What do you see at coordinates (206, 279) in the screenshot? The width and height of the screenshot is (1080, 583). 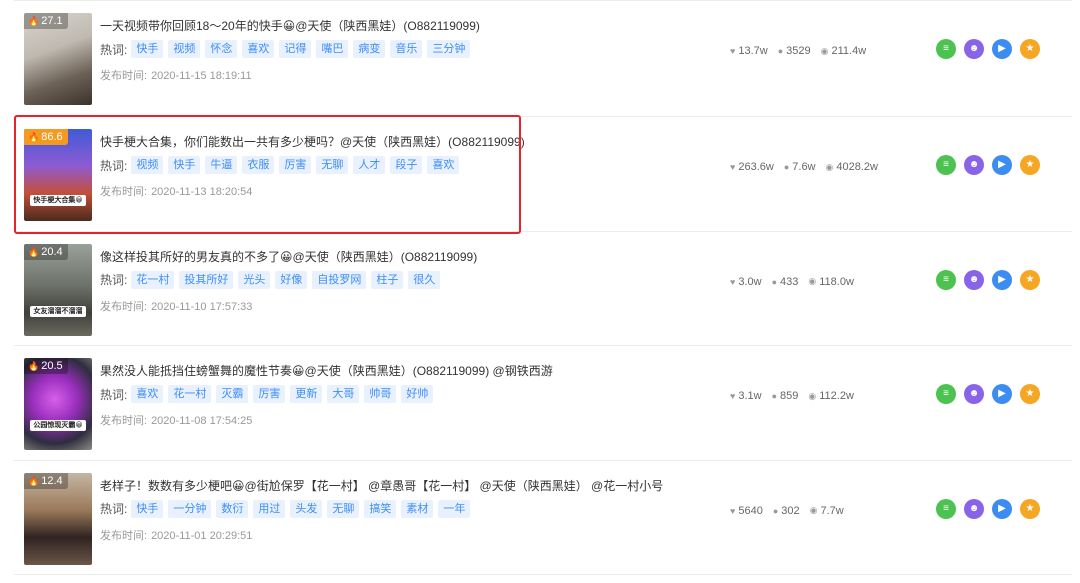 I see `hot-word-tag: 投其所好` at bounding box center [206, 279].